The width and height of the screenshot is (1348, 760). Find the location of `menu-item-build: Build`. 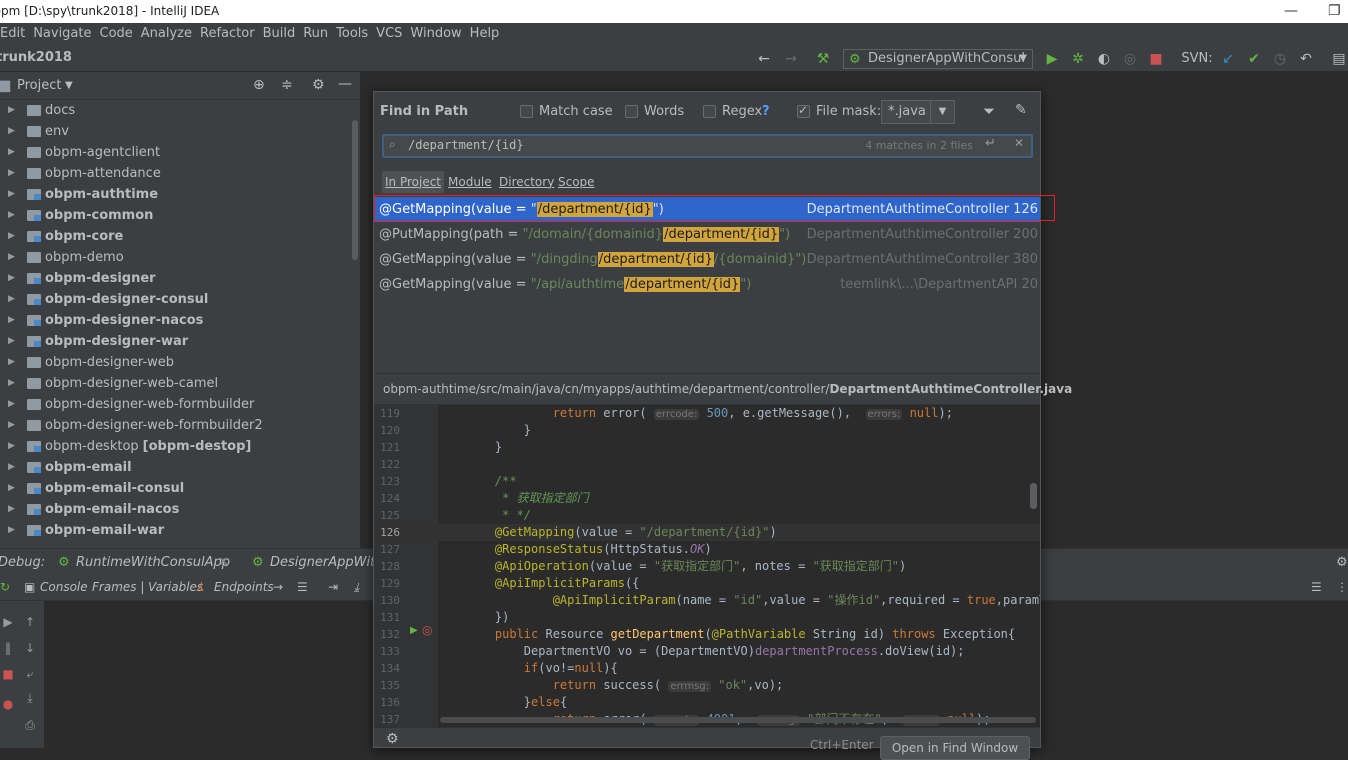

menu-item-build: Build is located at coordinates (279, 33).